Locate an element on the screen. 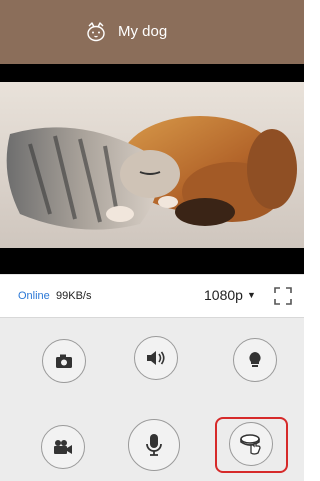 The image size is (320, 481). microphone-icon is located at coordinates (154, 445).